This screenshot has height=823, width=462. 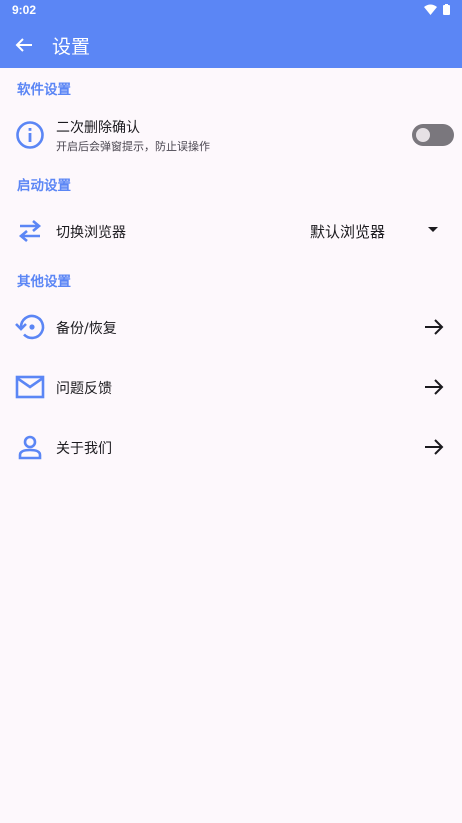 What do you see at coordinates (30, 387) in the screenshot?
I see `mail-icon` at bounding box center [30, 387].